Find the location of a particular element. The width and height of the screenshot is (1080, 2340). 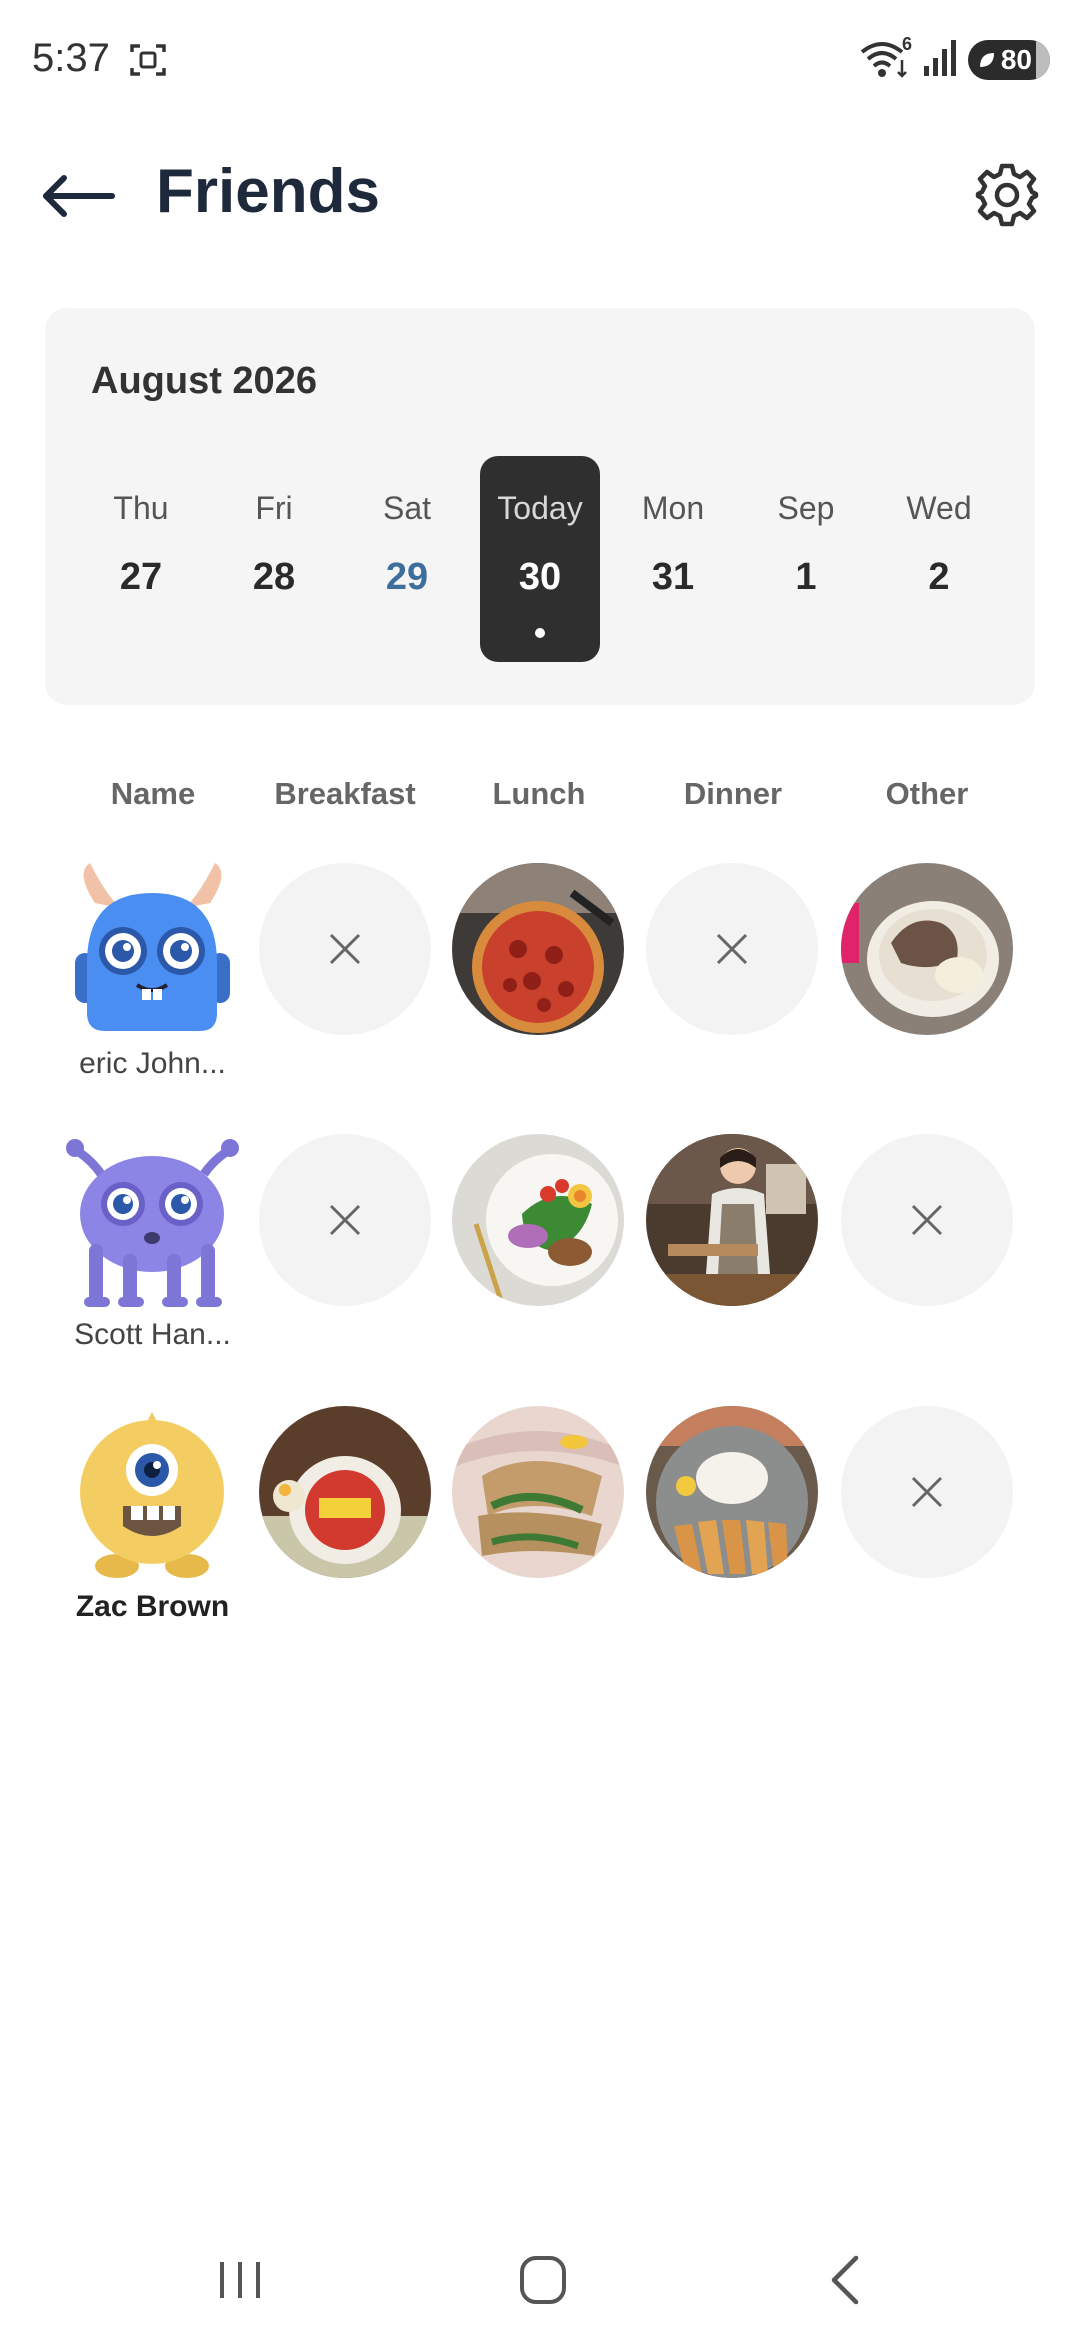

leaf-icon is located at coordinates (987, 60).